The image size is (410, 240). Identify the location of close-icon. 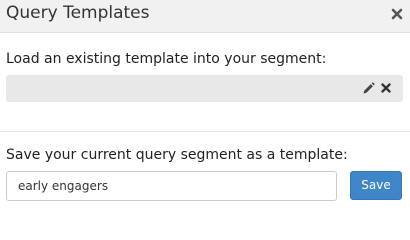
(397, 14).